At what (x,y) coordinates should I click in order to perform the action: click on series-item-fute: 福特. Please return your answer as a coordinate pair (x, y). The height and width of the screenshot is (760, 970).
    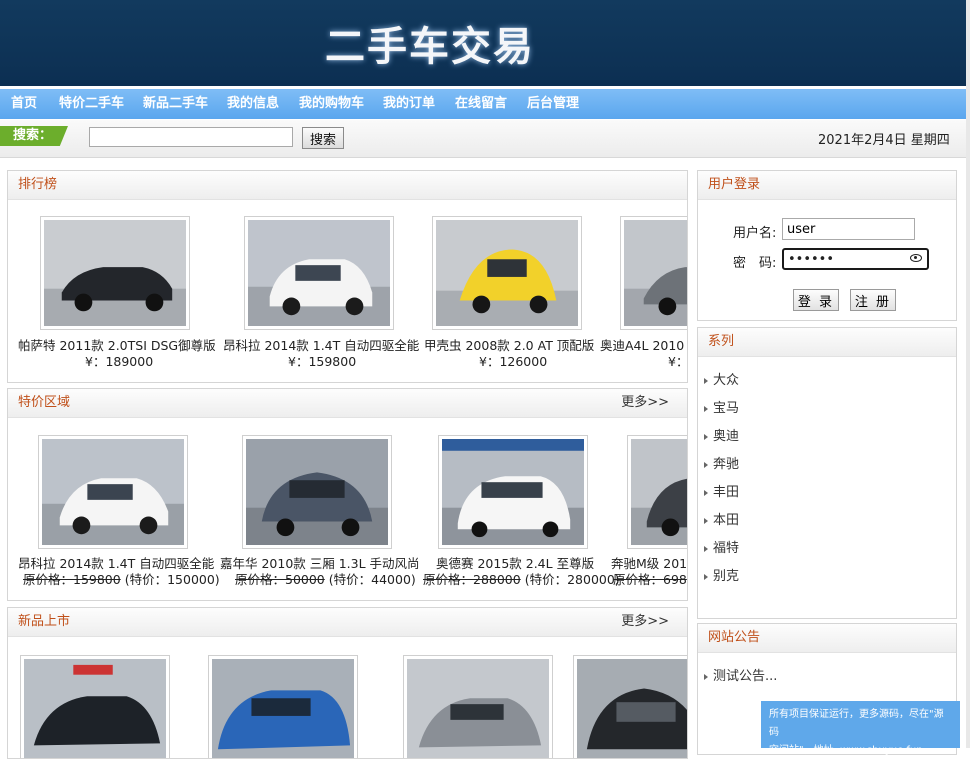
    Looking at the image, I should click on (721, 546).